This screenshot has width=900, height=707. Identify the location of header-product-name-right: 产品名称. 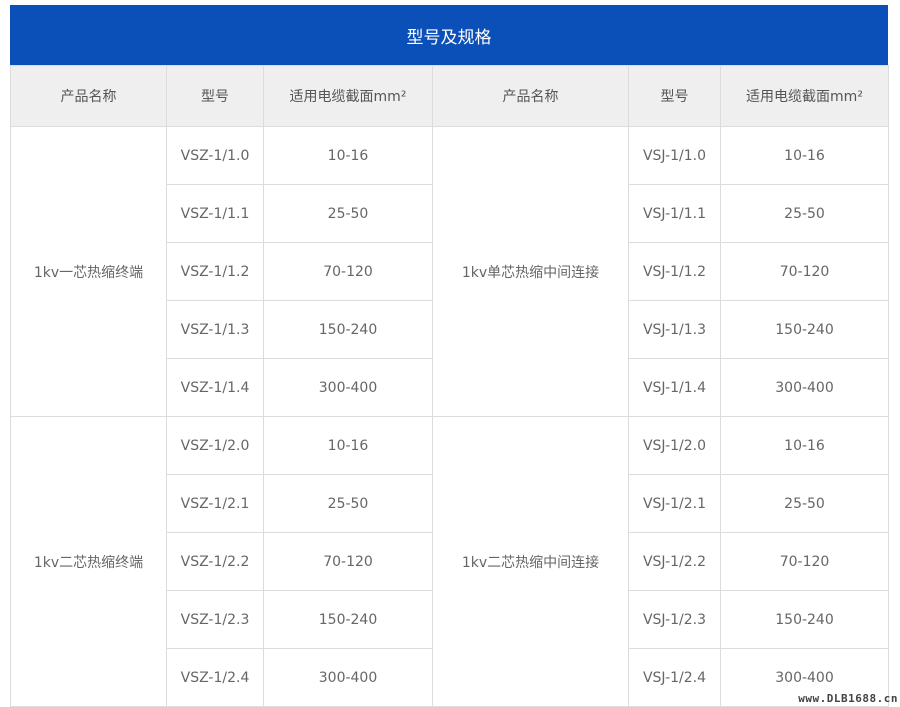
(530, 96).